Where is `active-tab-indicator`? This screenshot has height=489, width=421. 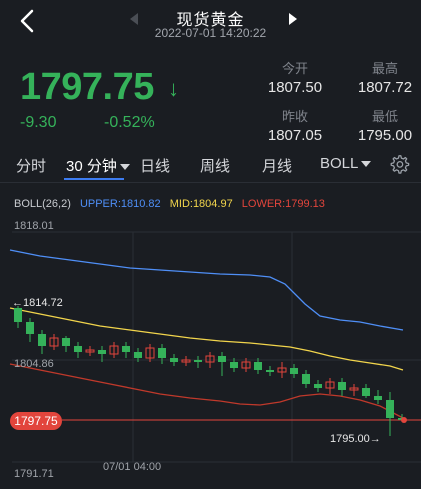 active-tab-indicator is located at coordinates (94, 179).